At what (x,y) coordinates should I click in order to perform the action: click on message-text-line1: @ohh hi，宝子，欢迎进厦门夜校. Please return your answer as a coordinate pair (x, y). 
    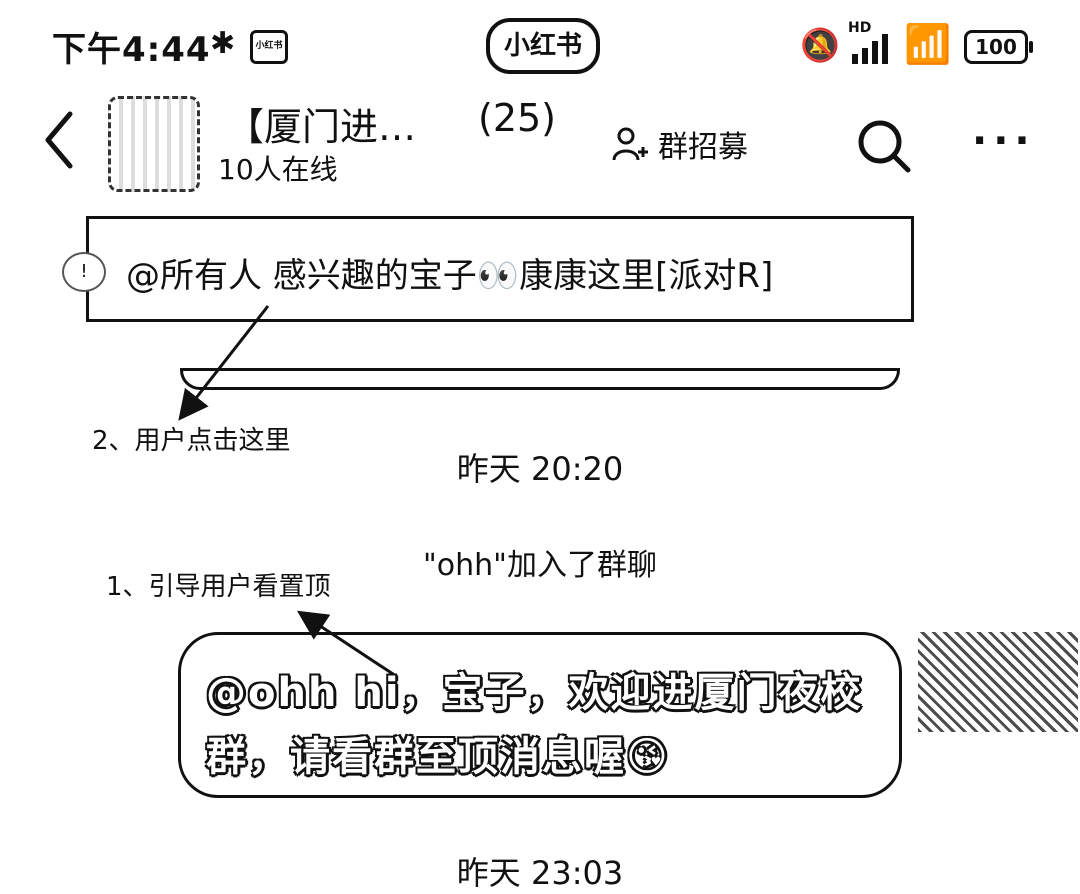
    Looking at the image, I should click on (534, 693).